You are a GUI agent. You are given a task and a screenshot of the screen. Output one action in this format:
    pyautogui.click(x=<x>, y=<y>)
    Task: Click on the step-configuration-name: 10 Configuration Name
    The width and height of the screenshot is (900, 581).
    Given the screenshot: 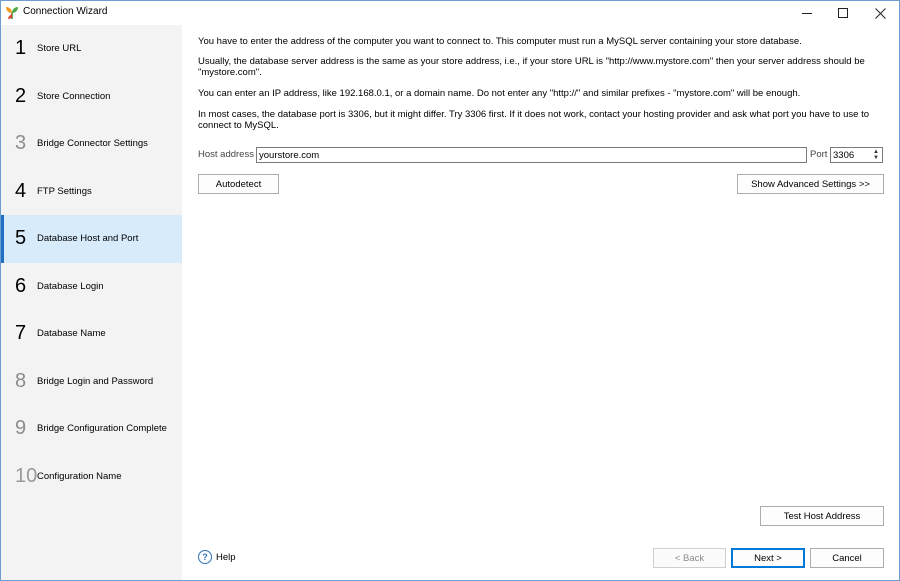 What is the action you would take?
    pyautogui.click(x=91, y=477)
    